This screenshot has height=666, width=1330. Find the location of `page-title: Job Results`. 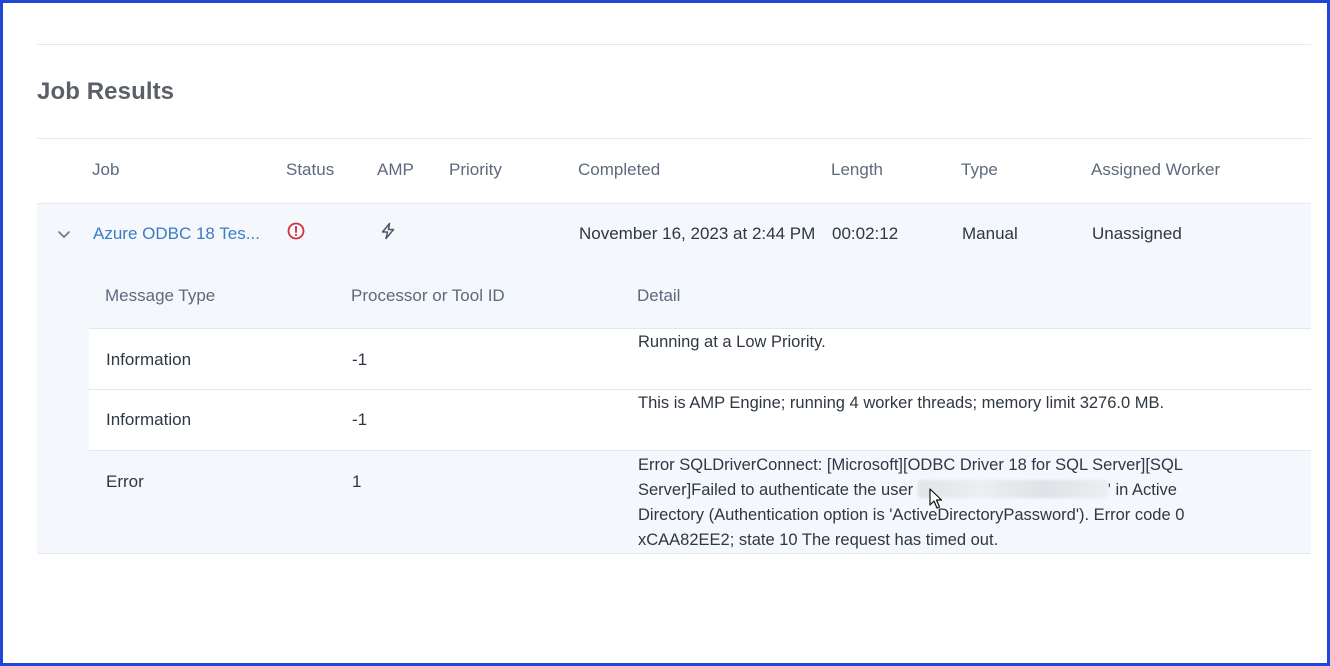

page-title: Job Results is located at coordinates (106, 91).